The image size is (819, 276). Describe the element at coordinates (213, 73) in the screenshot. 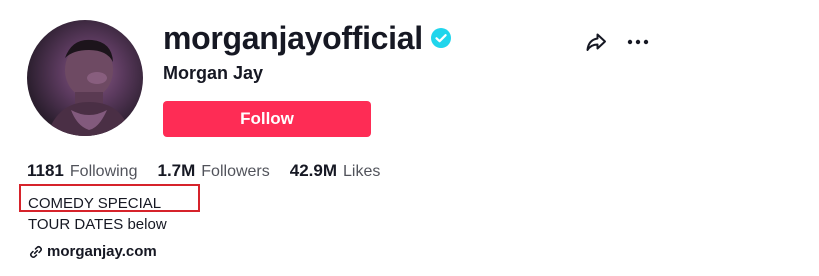

I see `display-name: Morgan Jay` at that location.